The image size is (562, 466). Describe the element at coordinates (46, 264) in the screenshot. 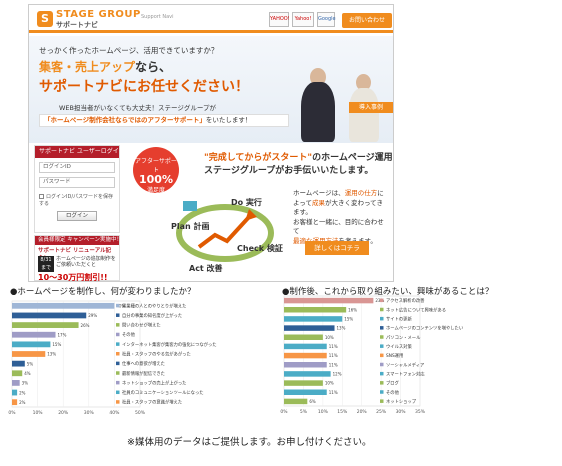

I see `campaign-date: 8/31まで` at that location.